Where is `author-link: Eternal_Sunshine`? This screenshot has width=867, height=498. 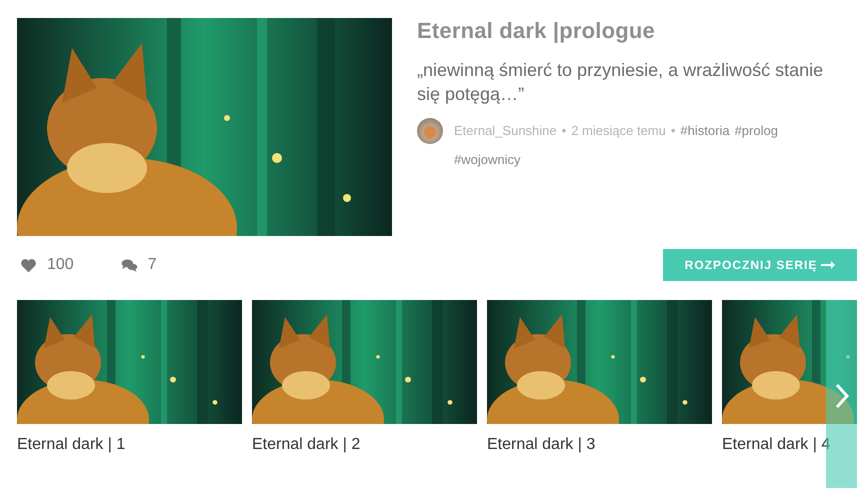
author-link: Eternal_Sunshine is located at coordinates (505, 131).